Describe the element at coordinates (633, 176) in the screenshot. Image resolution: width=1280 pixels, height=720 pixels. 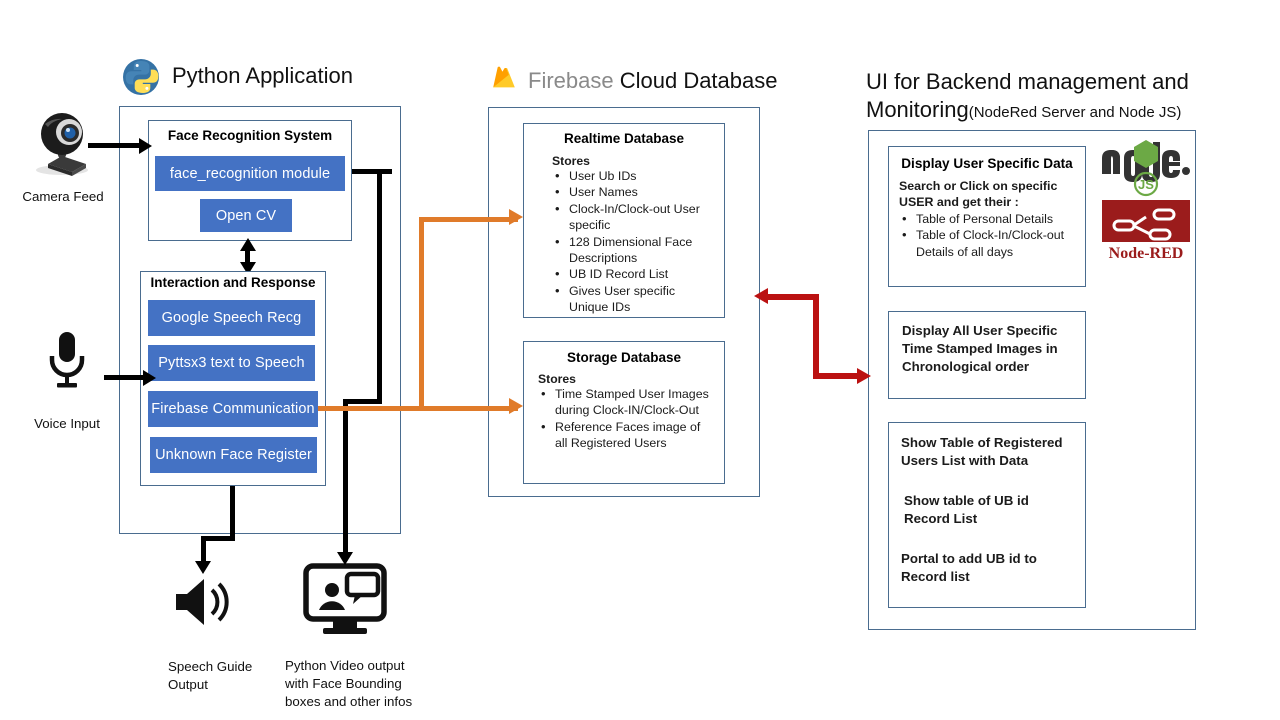
I see `list-item: User Ub IDs` at that location.